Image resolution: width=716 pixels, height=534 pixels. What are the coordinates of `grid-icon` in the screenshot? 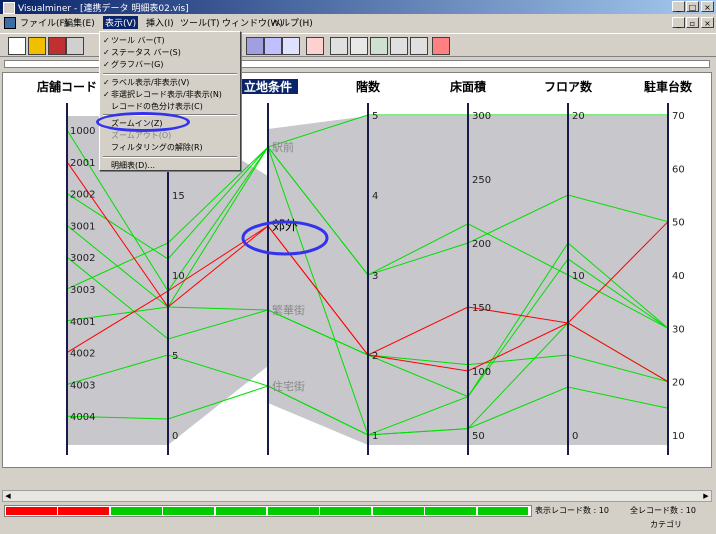 It's located at (359, 46).